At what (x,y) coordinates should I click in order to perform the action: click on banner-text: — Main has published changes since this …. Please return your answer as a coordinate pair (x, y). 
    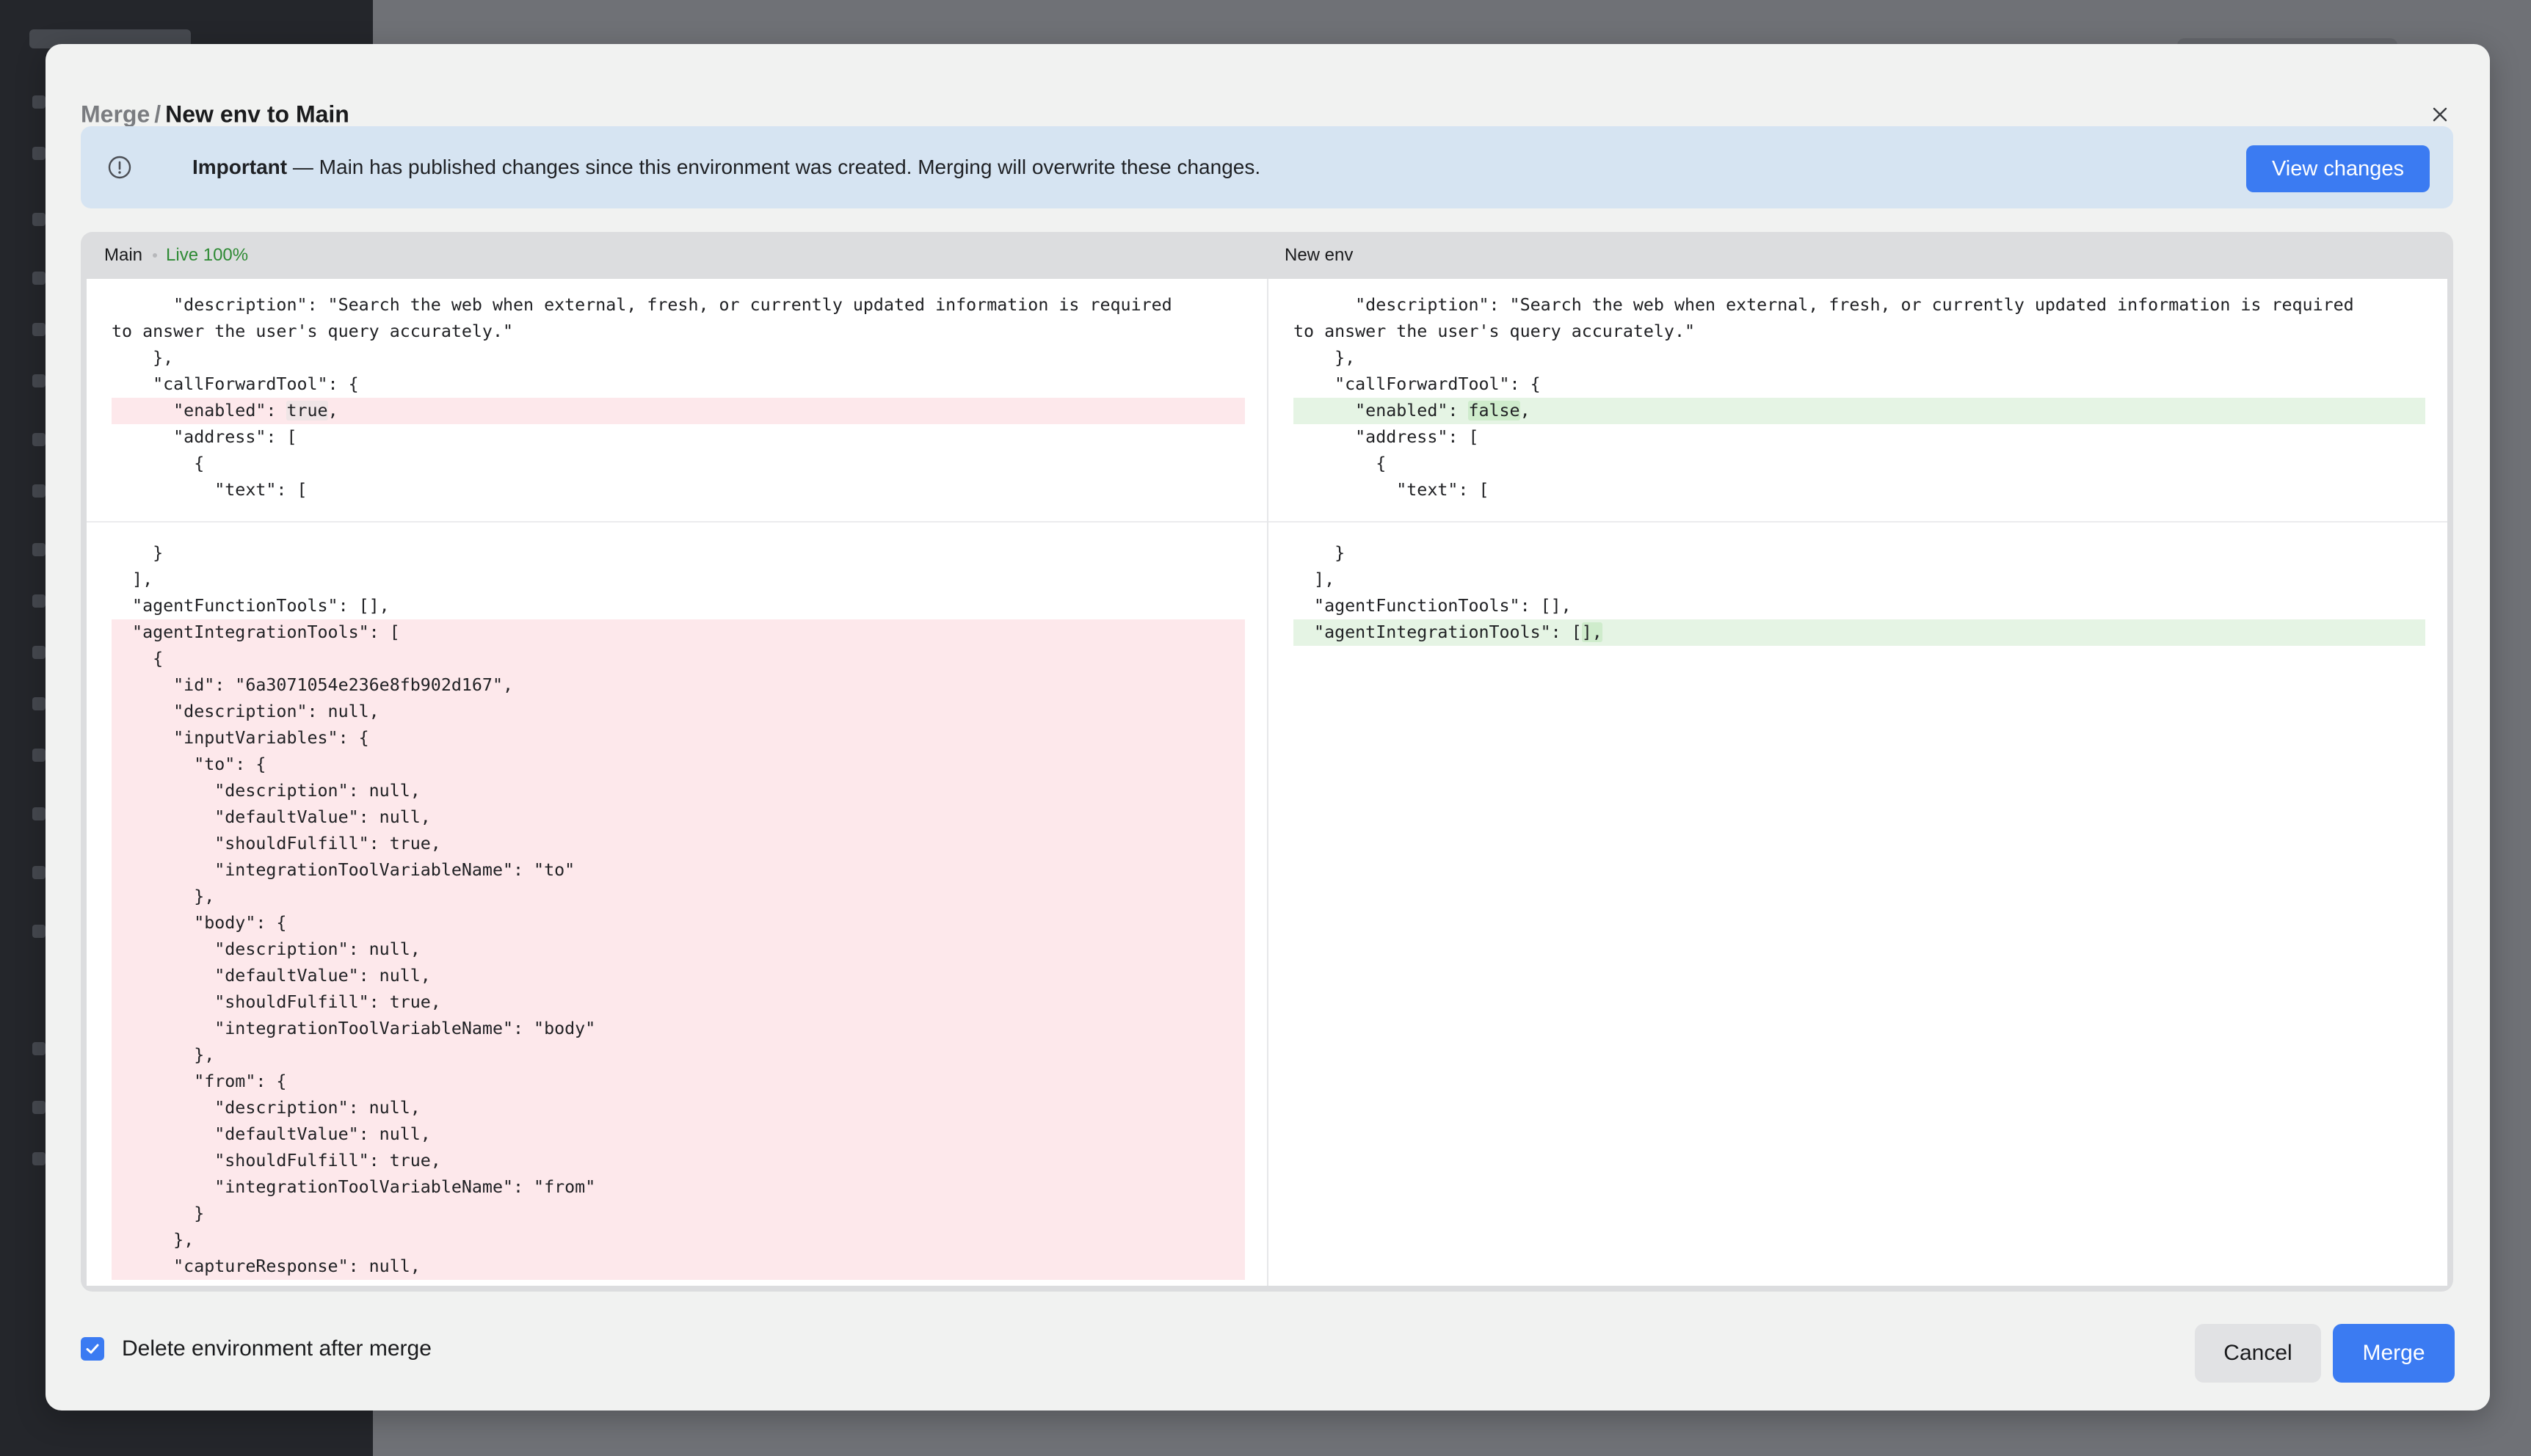
    Looking at the image, I should click on (774, 167).